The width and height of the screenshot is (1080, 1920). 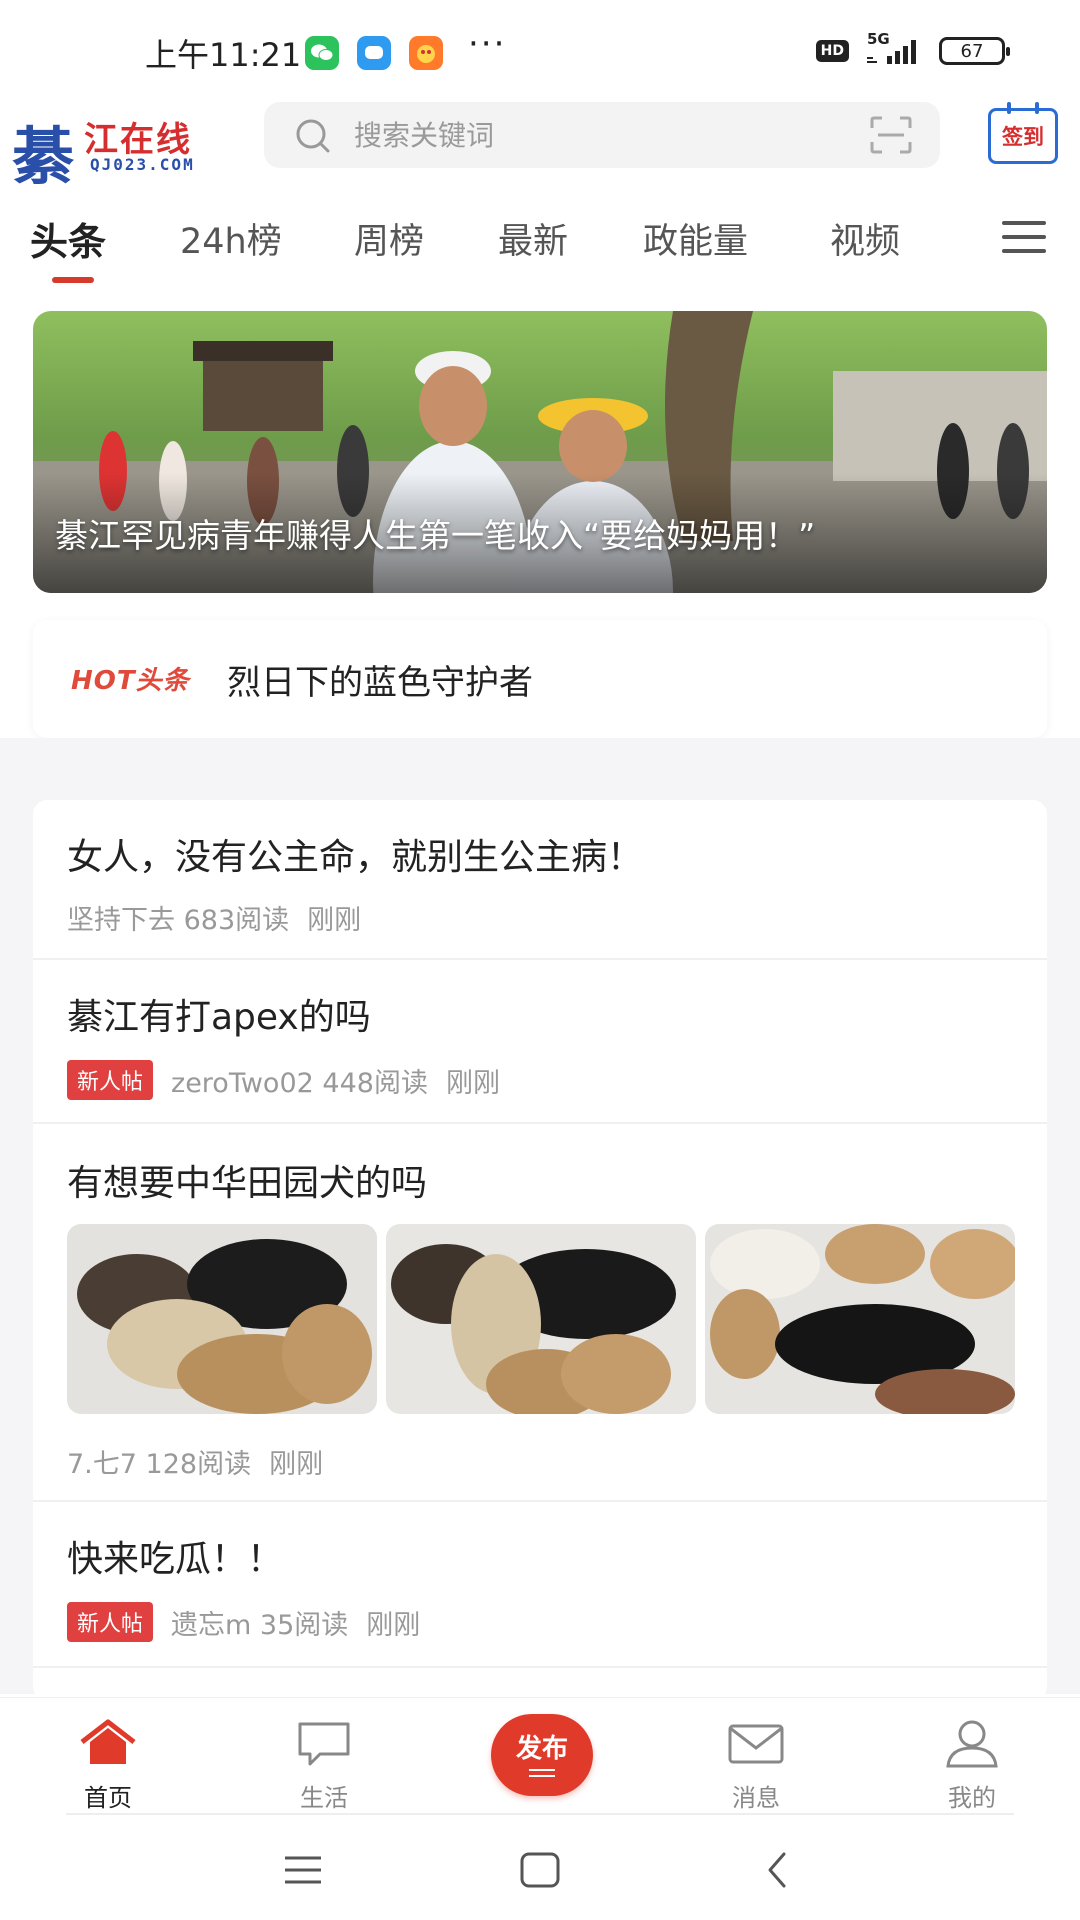 I want to click on status-notification-icons, so click(x=374, y=53).